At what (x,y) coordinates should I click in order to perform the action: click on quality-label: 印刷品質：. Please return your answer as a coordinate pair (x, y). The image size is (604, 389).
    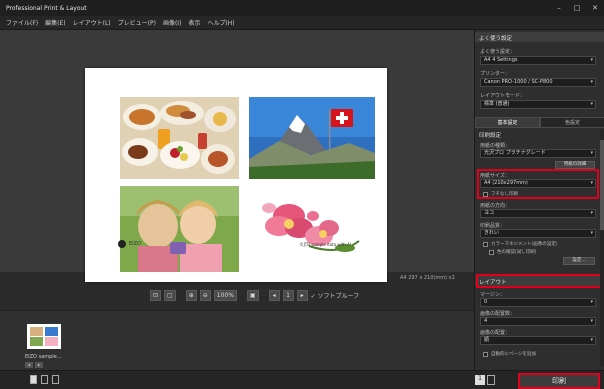
    Looking at the image, I should click on (493, 226).